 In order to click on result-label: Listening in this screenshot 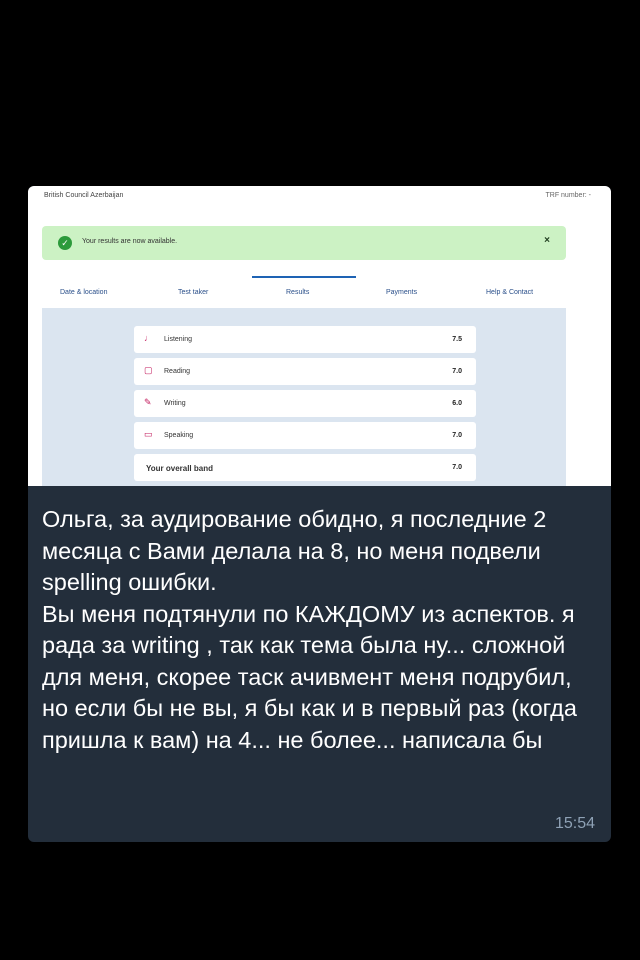, I will do `click(178, 339)`.